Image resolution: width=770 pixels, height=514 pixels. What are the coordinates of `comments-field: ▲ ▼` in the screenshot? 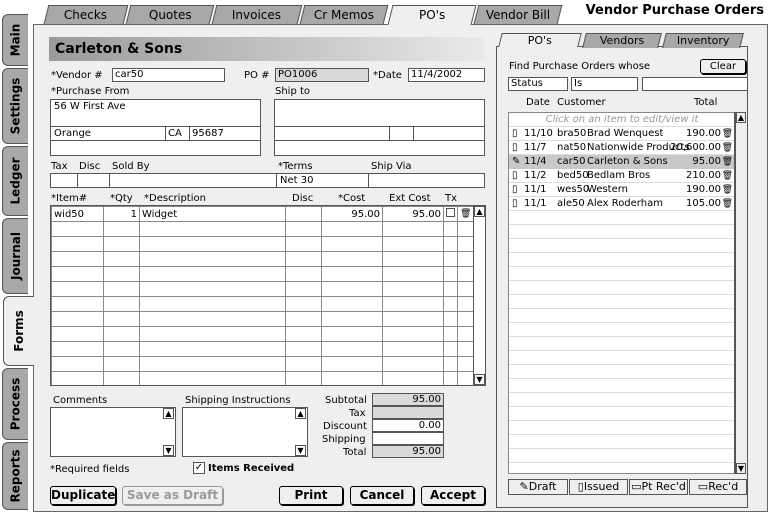 It's located at (113, 432).